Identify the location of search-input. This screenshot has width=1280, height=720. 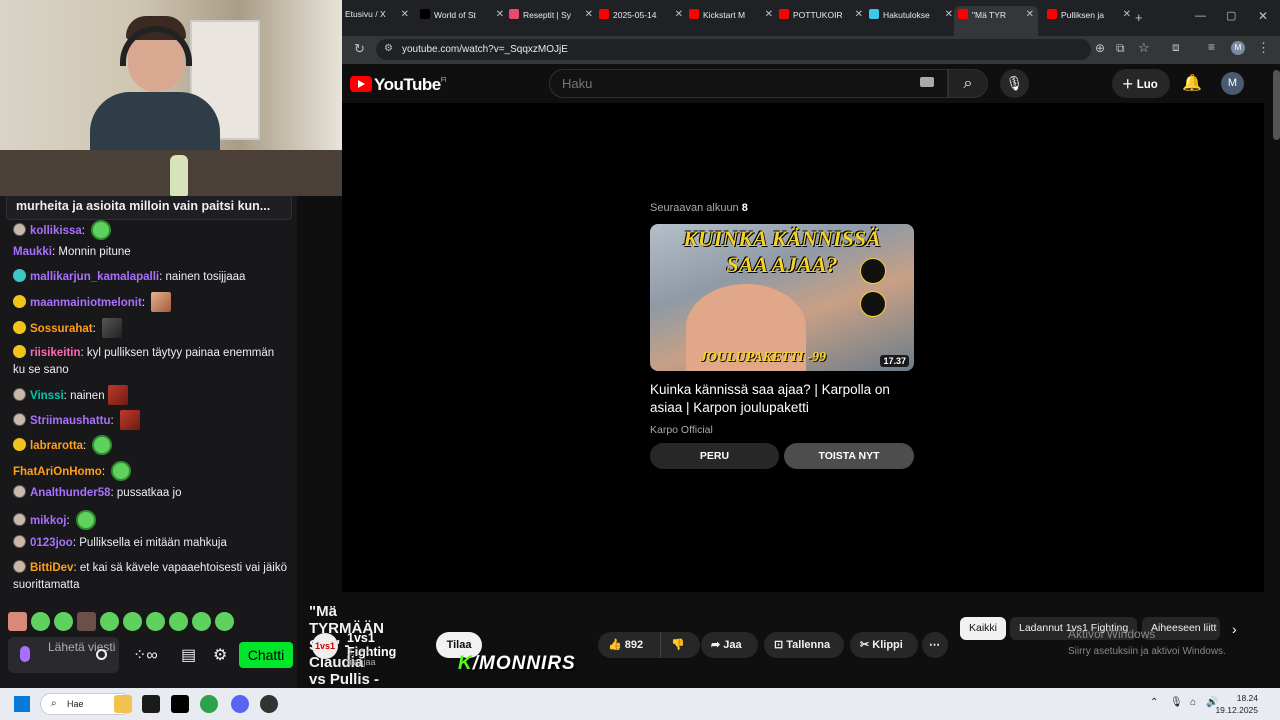
(748, 83).